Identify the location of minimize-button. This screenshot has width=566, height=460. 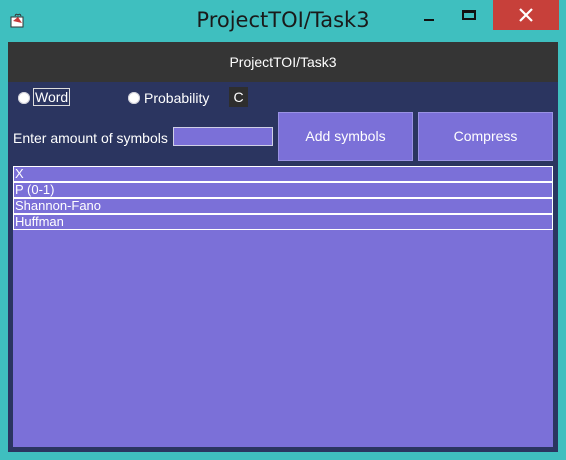
(429, 15).